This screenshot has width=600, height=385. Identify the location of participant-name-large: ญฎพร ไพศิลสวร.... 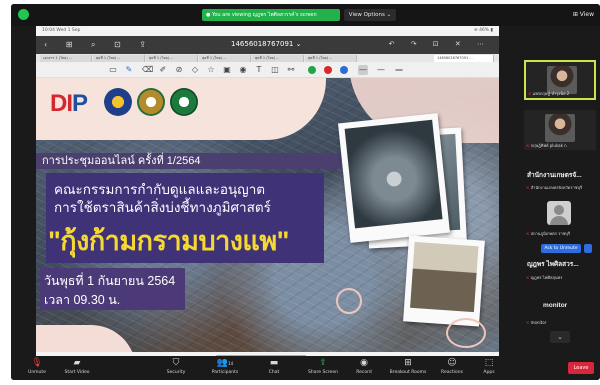
(553, 264).